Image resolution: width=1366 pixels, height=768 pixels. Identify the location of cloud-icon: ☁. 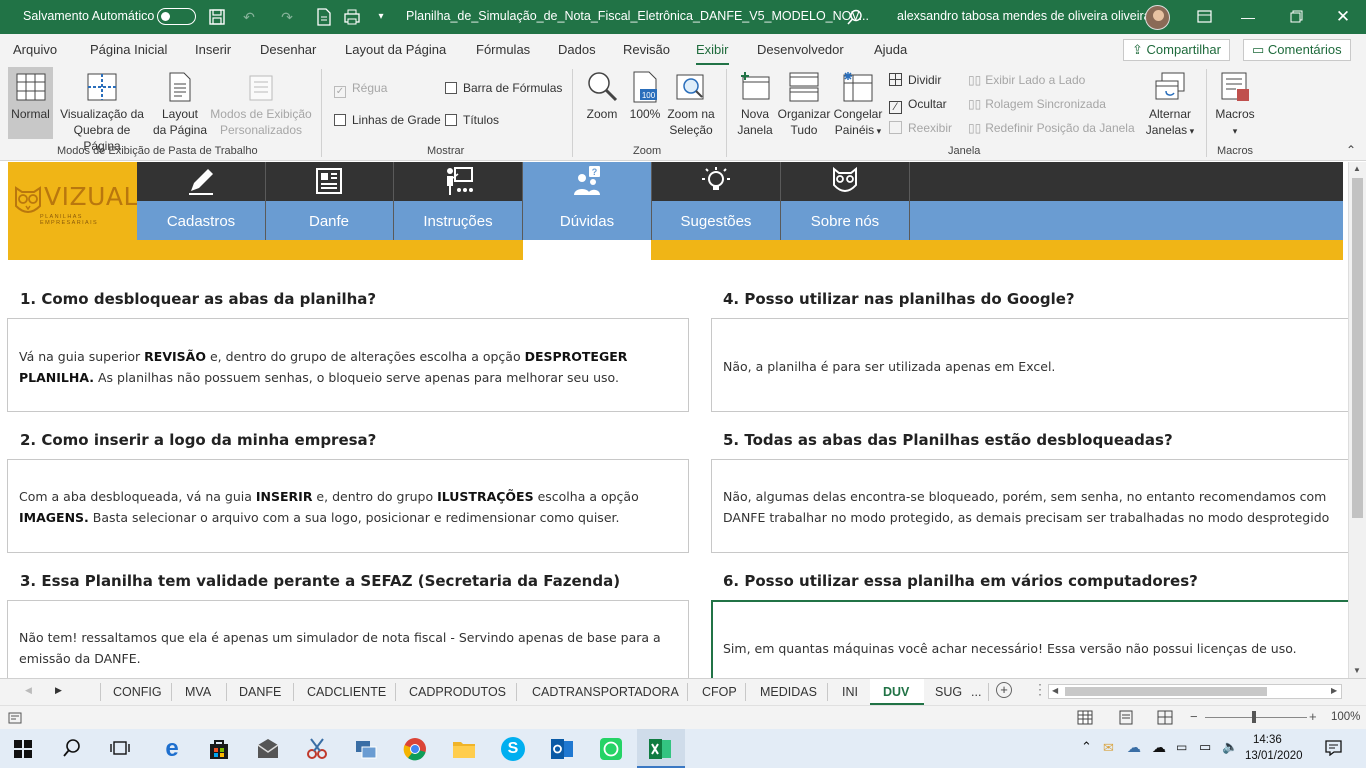
(1159, 747).